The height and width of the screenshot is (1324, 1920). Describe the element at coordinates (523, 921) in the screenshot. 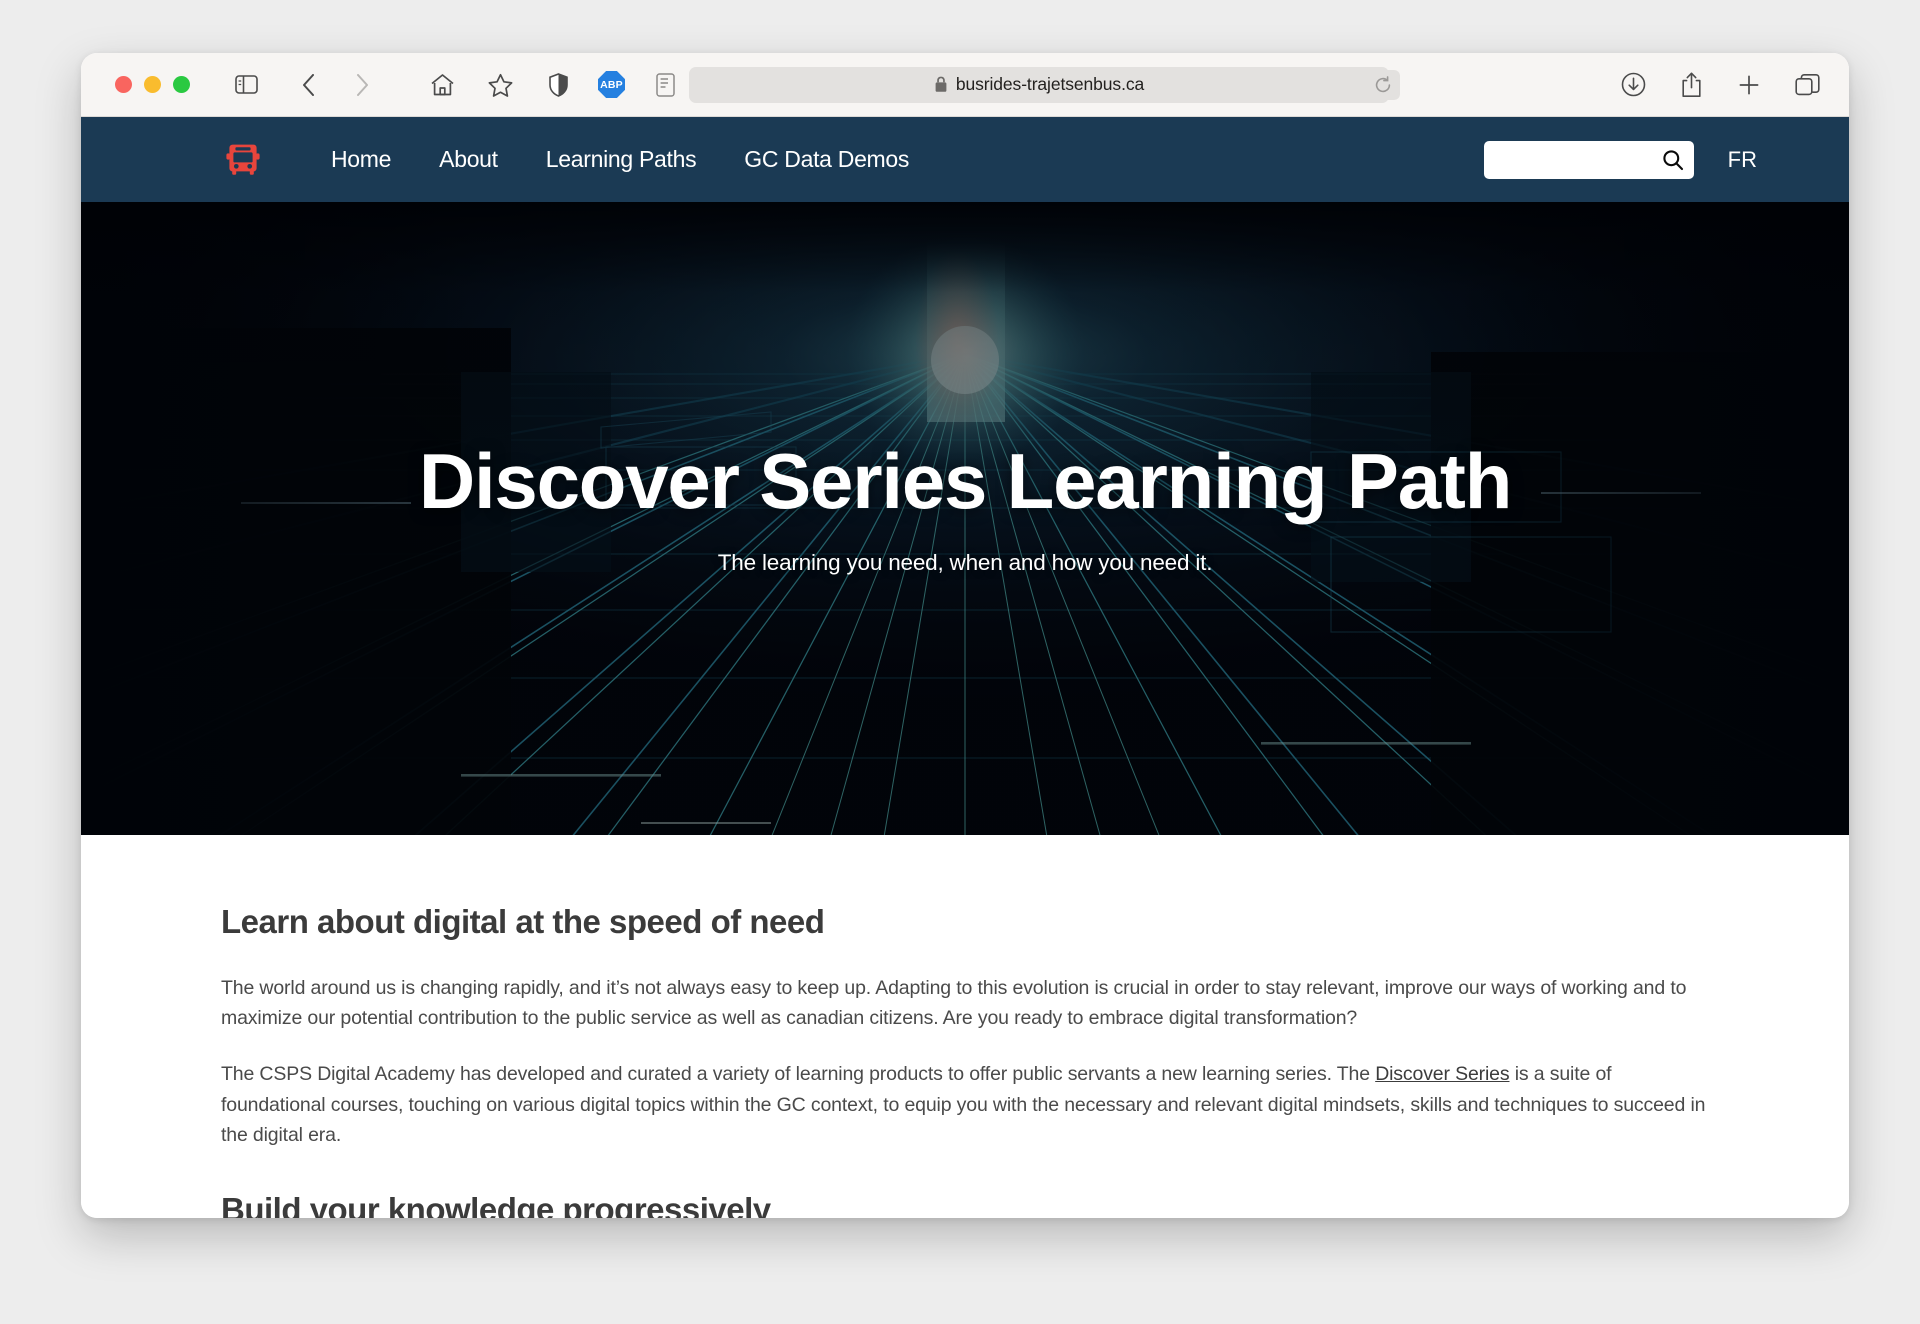

I see `section-heading-learn: Learn about digital at the speed of need` at that location.